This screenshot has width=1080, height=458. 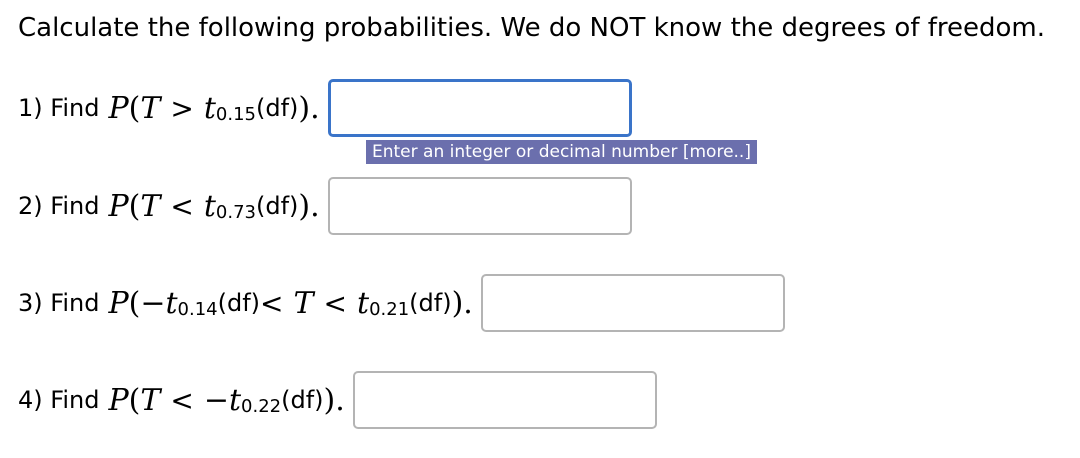 I want to click on question-4-answer-input, so click(x=504, y=400).